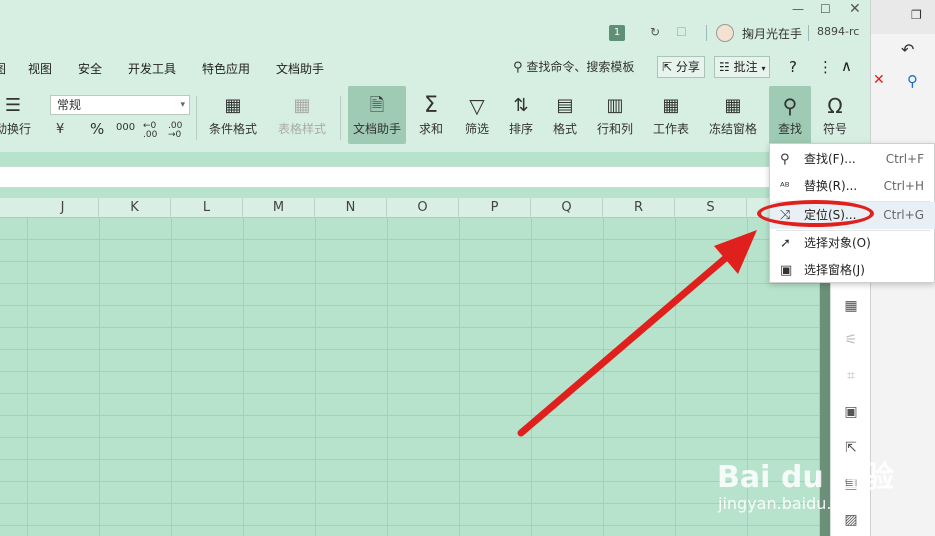 This screenshot has height=536, width=935. What do you see at coordinates (40, 68) in the screenshot?
I see `menu-item-view: 视图` at bounding box center [40, 68].